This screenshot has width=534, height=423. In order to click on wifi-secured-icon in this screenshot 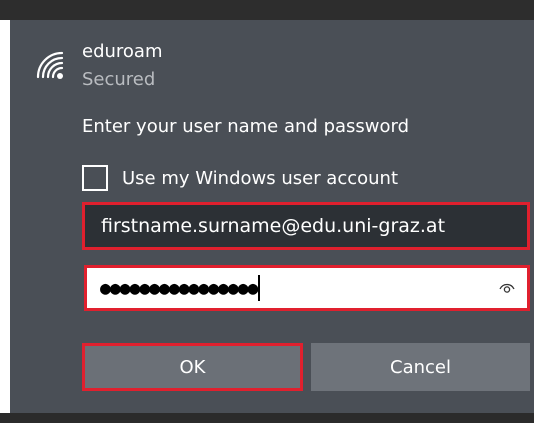, I will do `click(50, 65)`.